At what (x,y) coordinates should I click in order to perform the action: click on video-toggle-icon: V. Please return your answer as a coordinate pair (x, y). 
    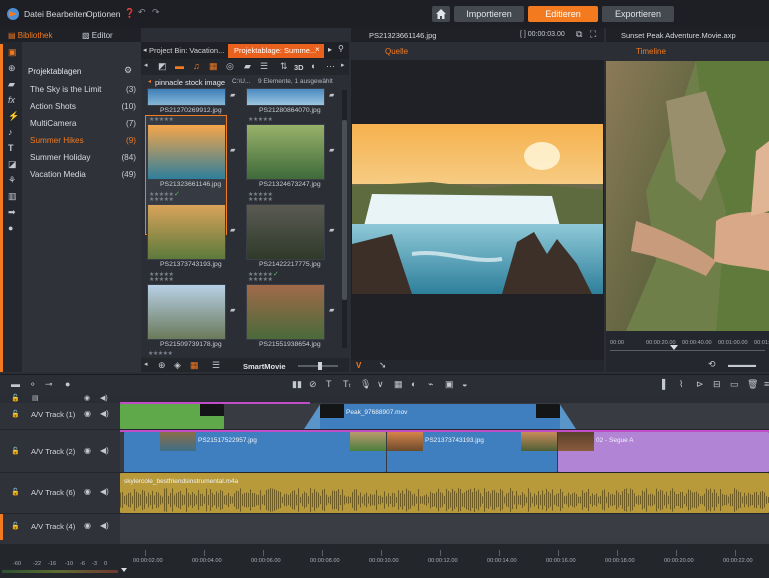
    Looking at the image, I should click on (358, 365).